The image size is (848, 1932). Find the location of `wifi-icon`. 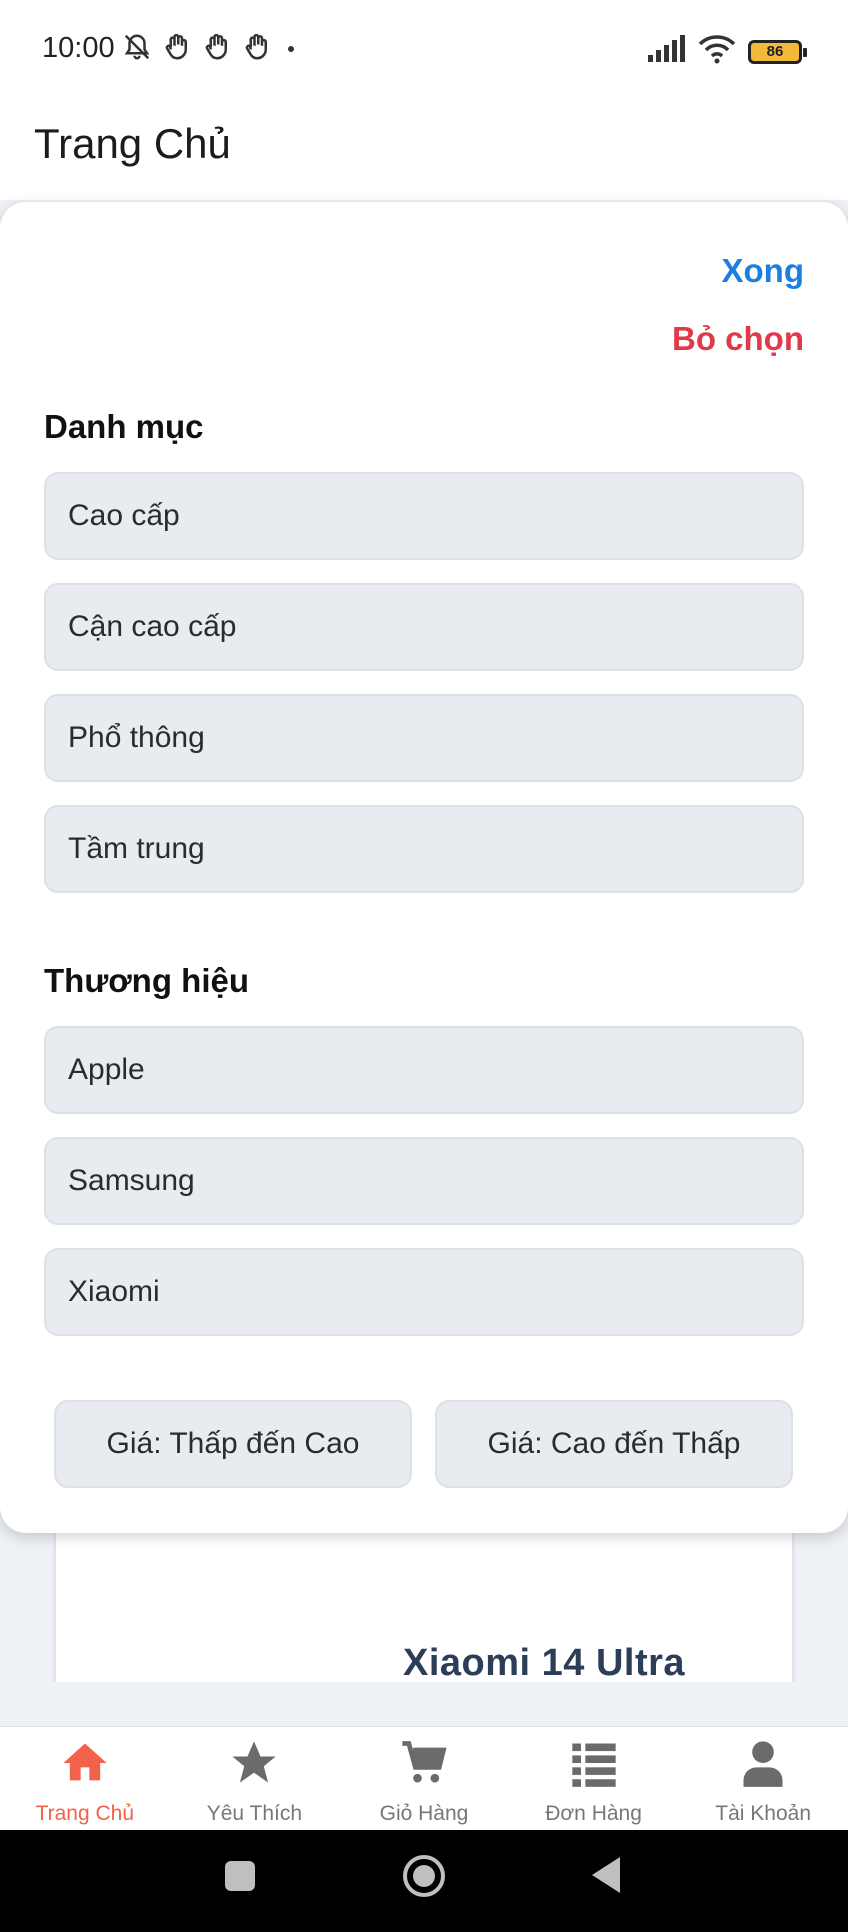

wifi-icon is located at coordinates (717, 51).